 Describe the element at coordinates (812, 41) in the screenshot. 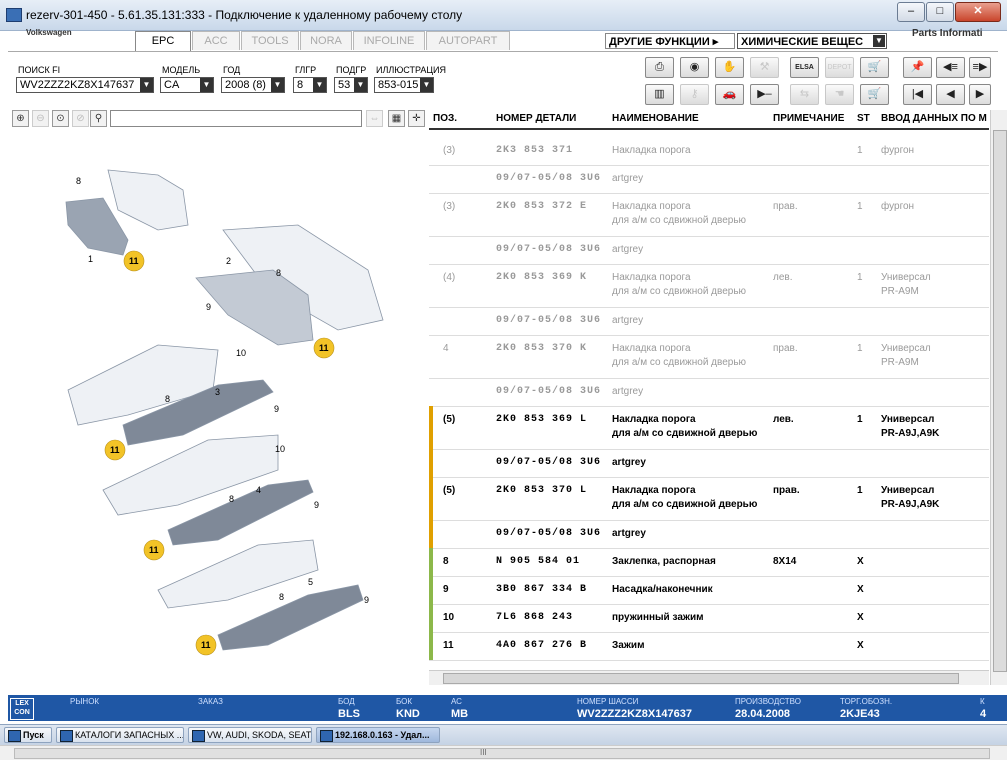

I see `chemicals-dropdown: ХИМИЧЕСКИЕ ВЕЩЕС ▼` at that location.